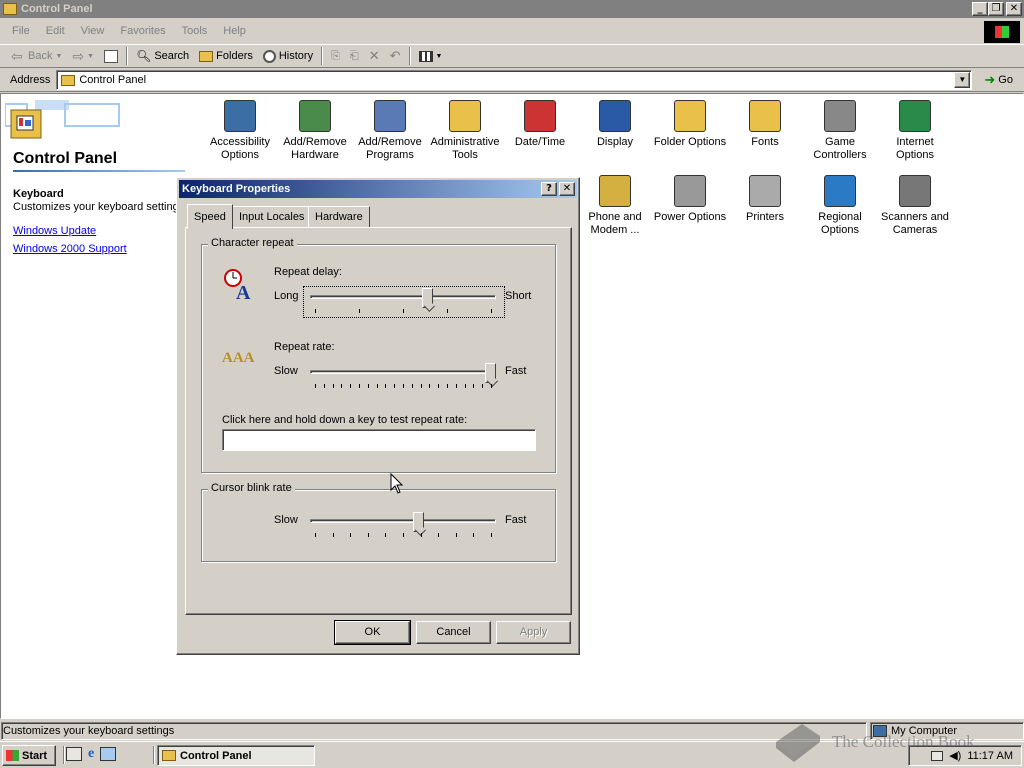  Describe the element at coordinates (404, 526) in the screenshot. I see `cursor-blink-slider` at that location.